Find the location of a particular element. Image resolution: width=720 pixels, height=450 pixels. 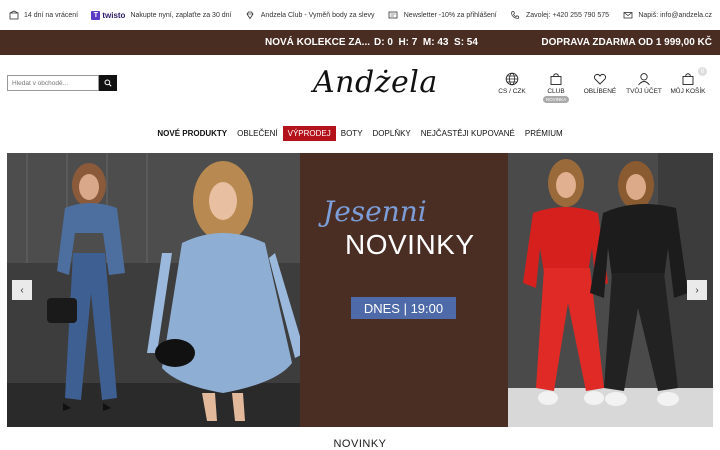

newsletter-info: Newsletter -10% za přihlášení is located at coordinates (442, 15).